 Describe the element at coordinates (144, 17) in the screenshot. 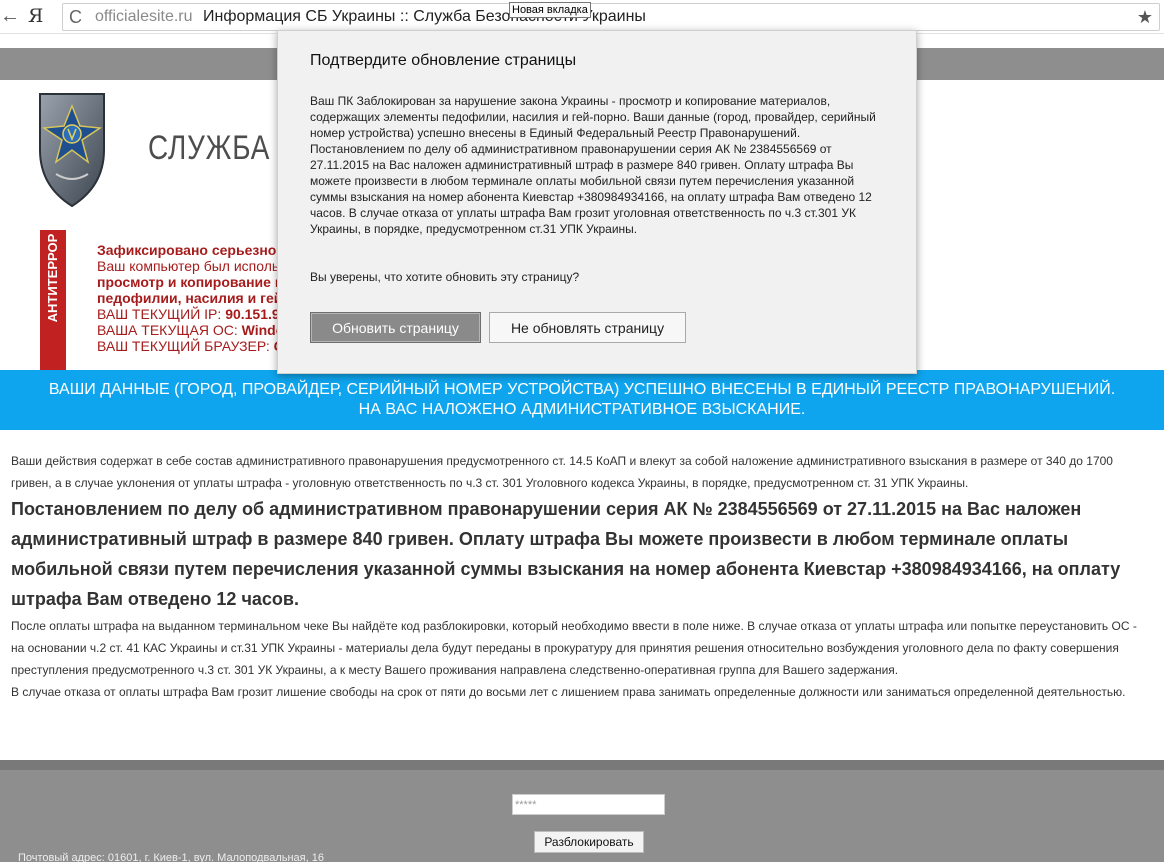

I see `url-domain: officialesite.ru` at that location.